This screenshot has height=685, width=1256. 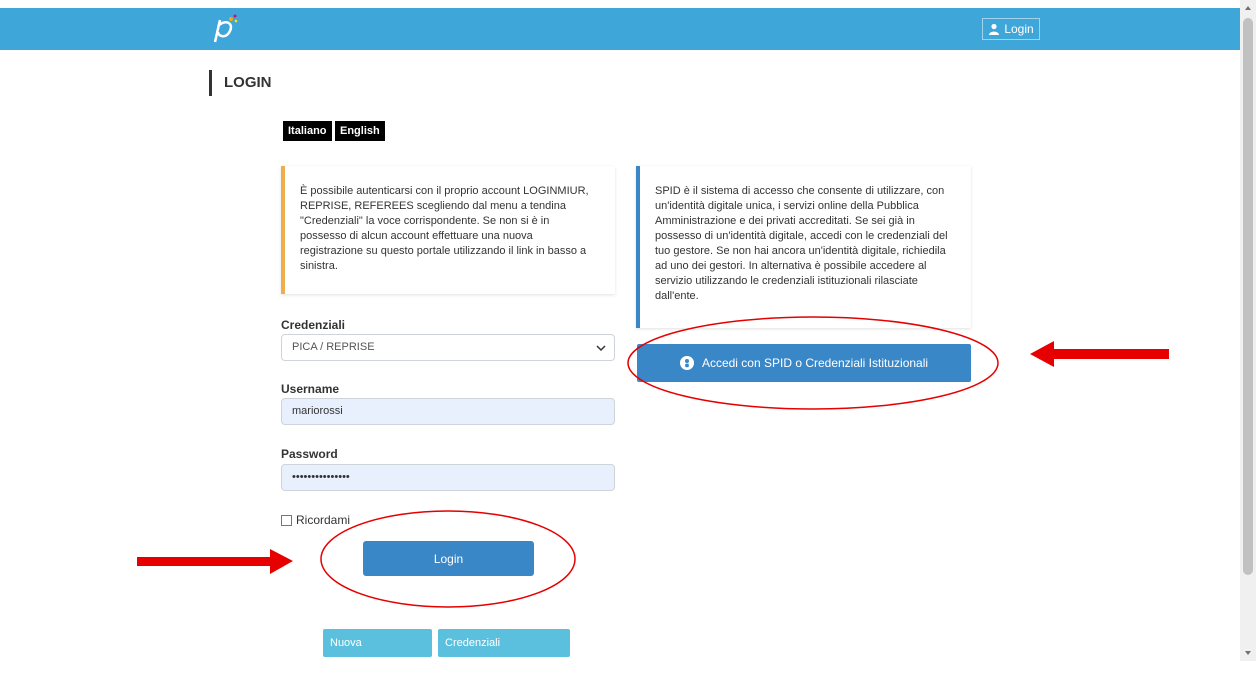 I want to click on username-label: Username, so click(x=310, y=389).